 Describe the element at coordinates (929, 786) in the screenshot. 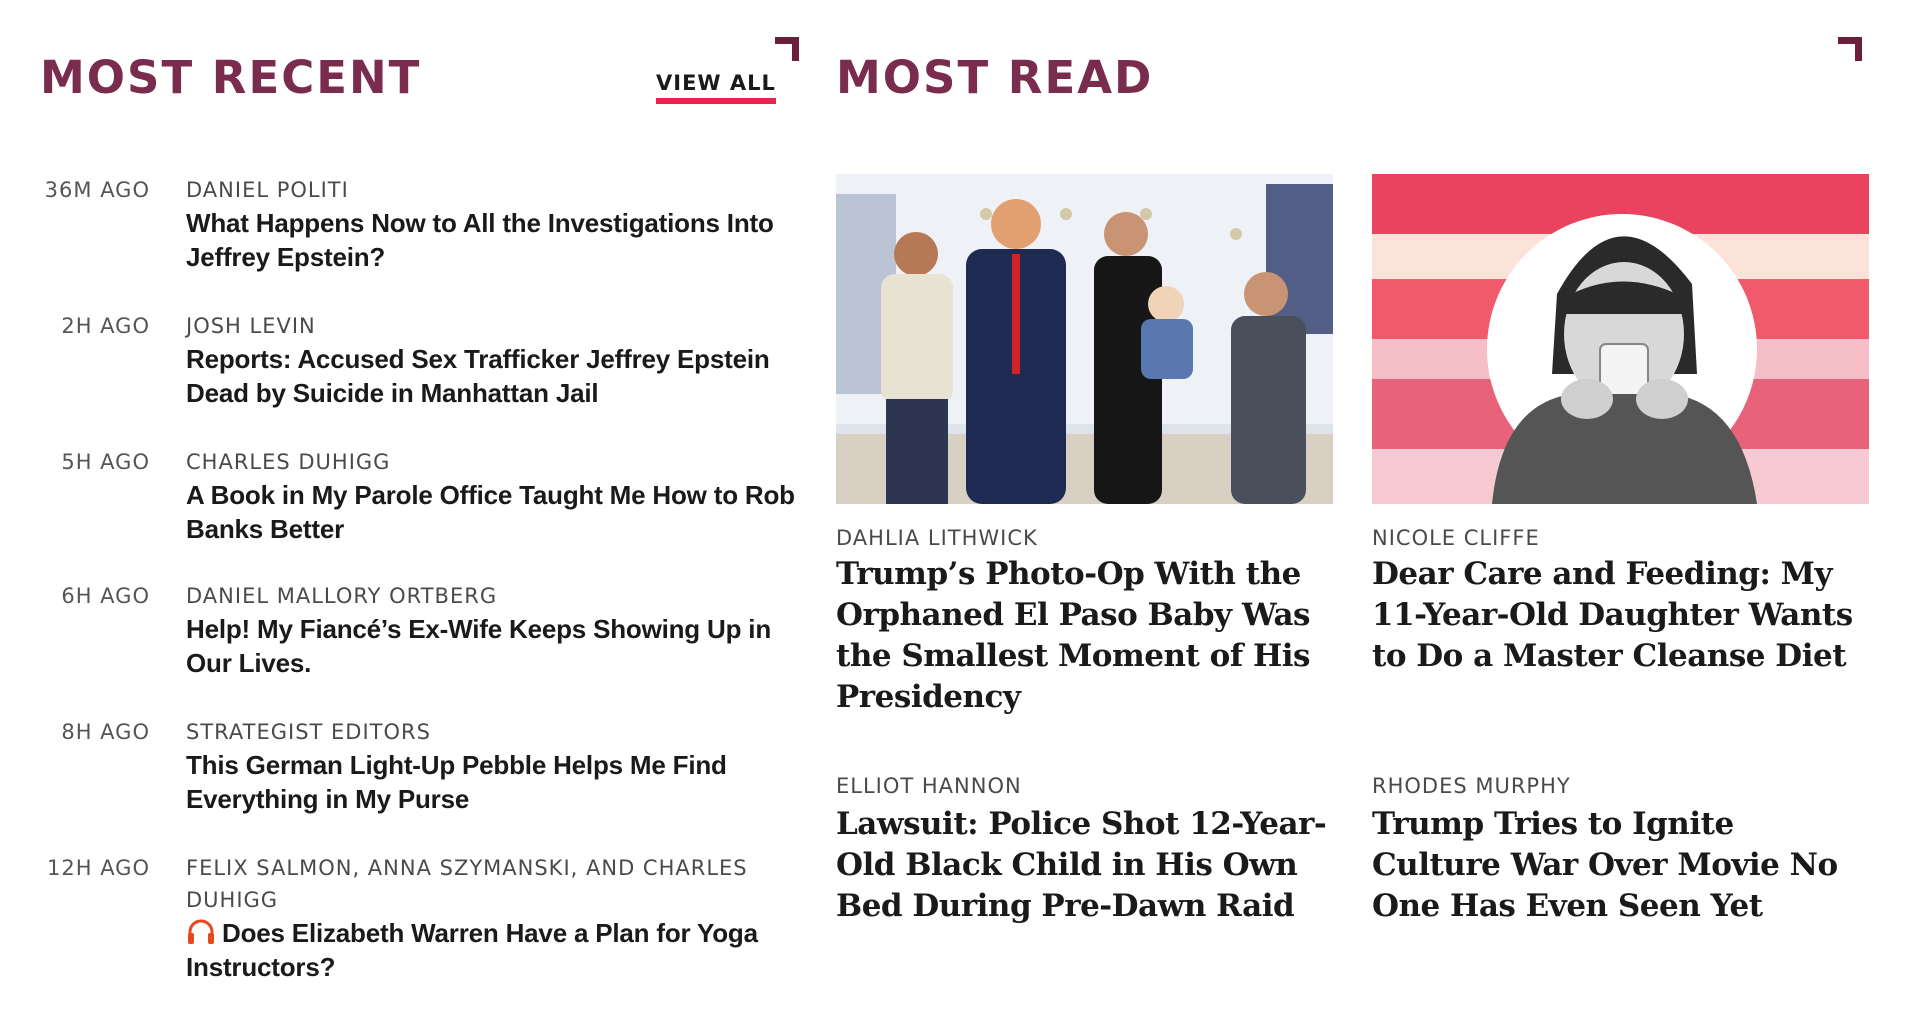

I see `author-link: ELLIOT HANNON` at that location.